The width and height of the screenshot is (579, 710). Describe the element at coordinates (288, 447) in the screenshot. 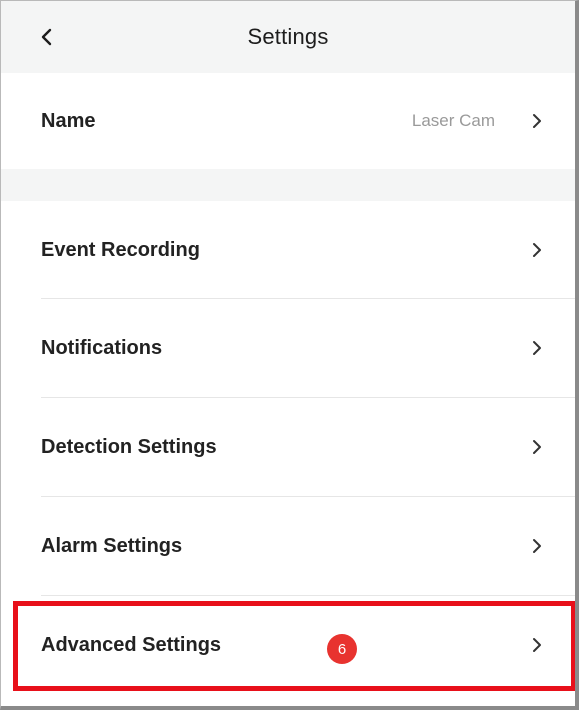

I see `detection-settings-row: Detection Settings` at that location.